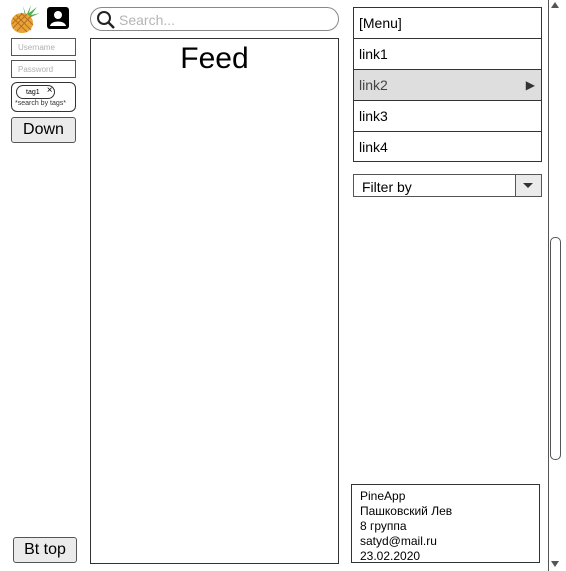 This screenshot has height=571, width=566. Describe the element at coordinates (555, 5) in the screenshot. I see `scroll-up-arrow-icon` at that location.